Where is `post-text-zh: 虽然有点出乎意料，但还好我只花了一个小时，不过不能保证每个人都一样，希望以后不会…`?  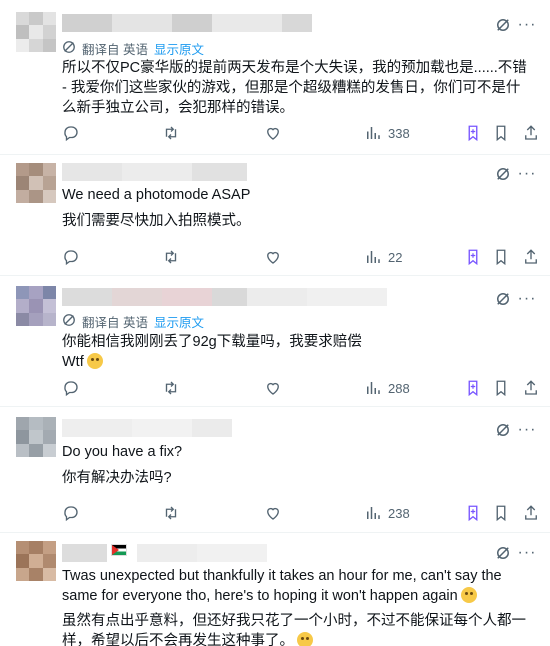
post-text-zh: 虽然有点出乎意料，但还好我只花了一个小时，不过不能保证每个人都一样，希望以后不会… is located at coordinates (298, 628).